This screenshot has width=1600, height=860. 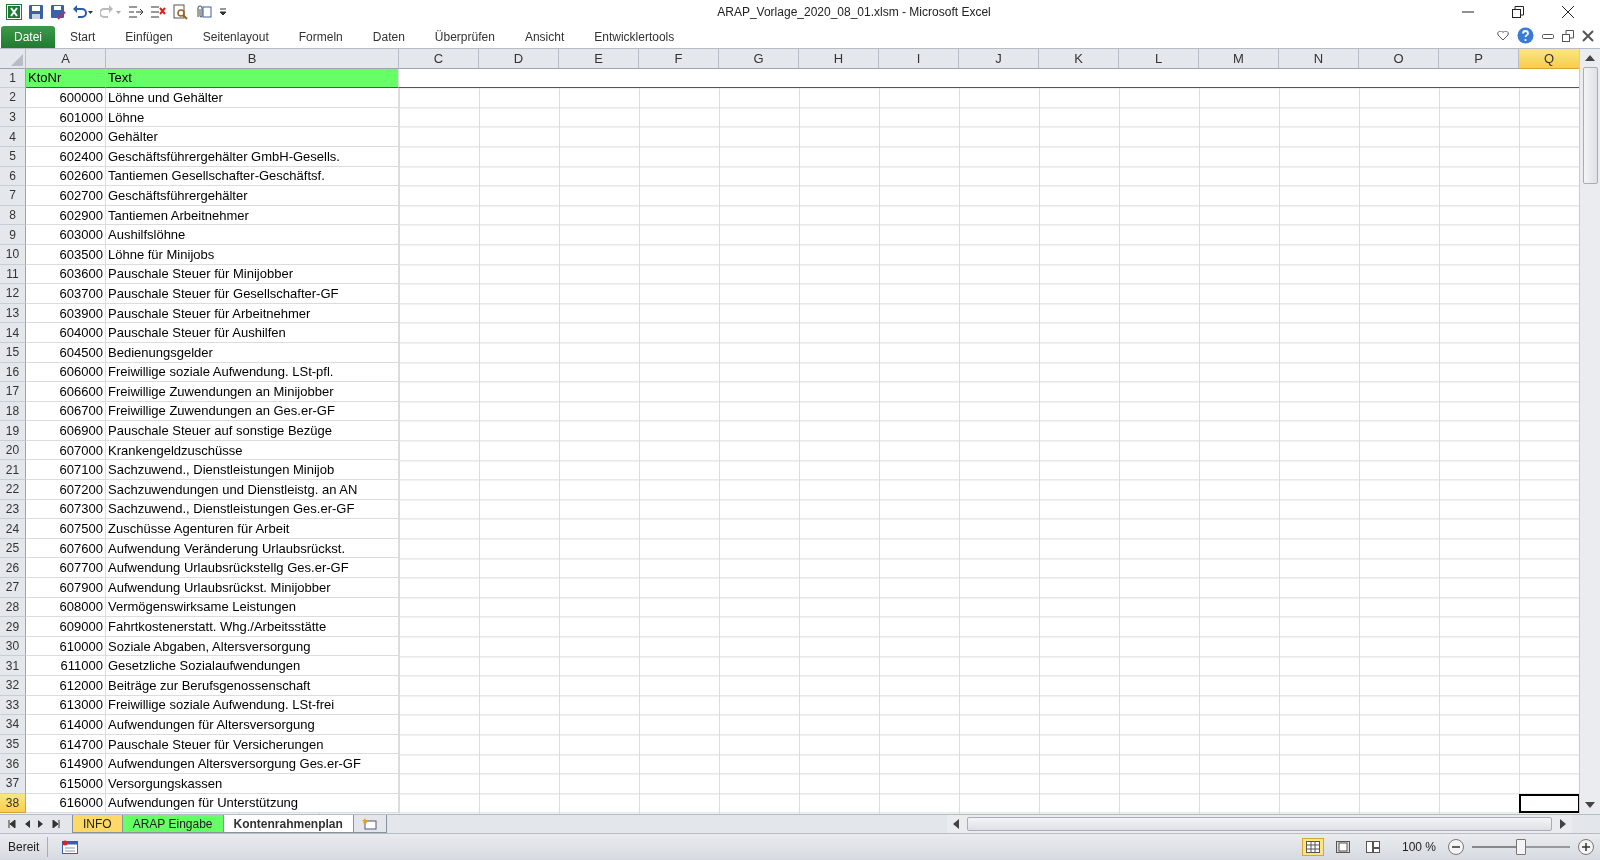 I want to click on minimize-icon, so click(x=1548, y=35).